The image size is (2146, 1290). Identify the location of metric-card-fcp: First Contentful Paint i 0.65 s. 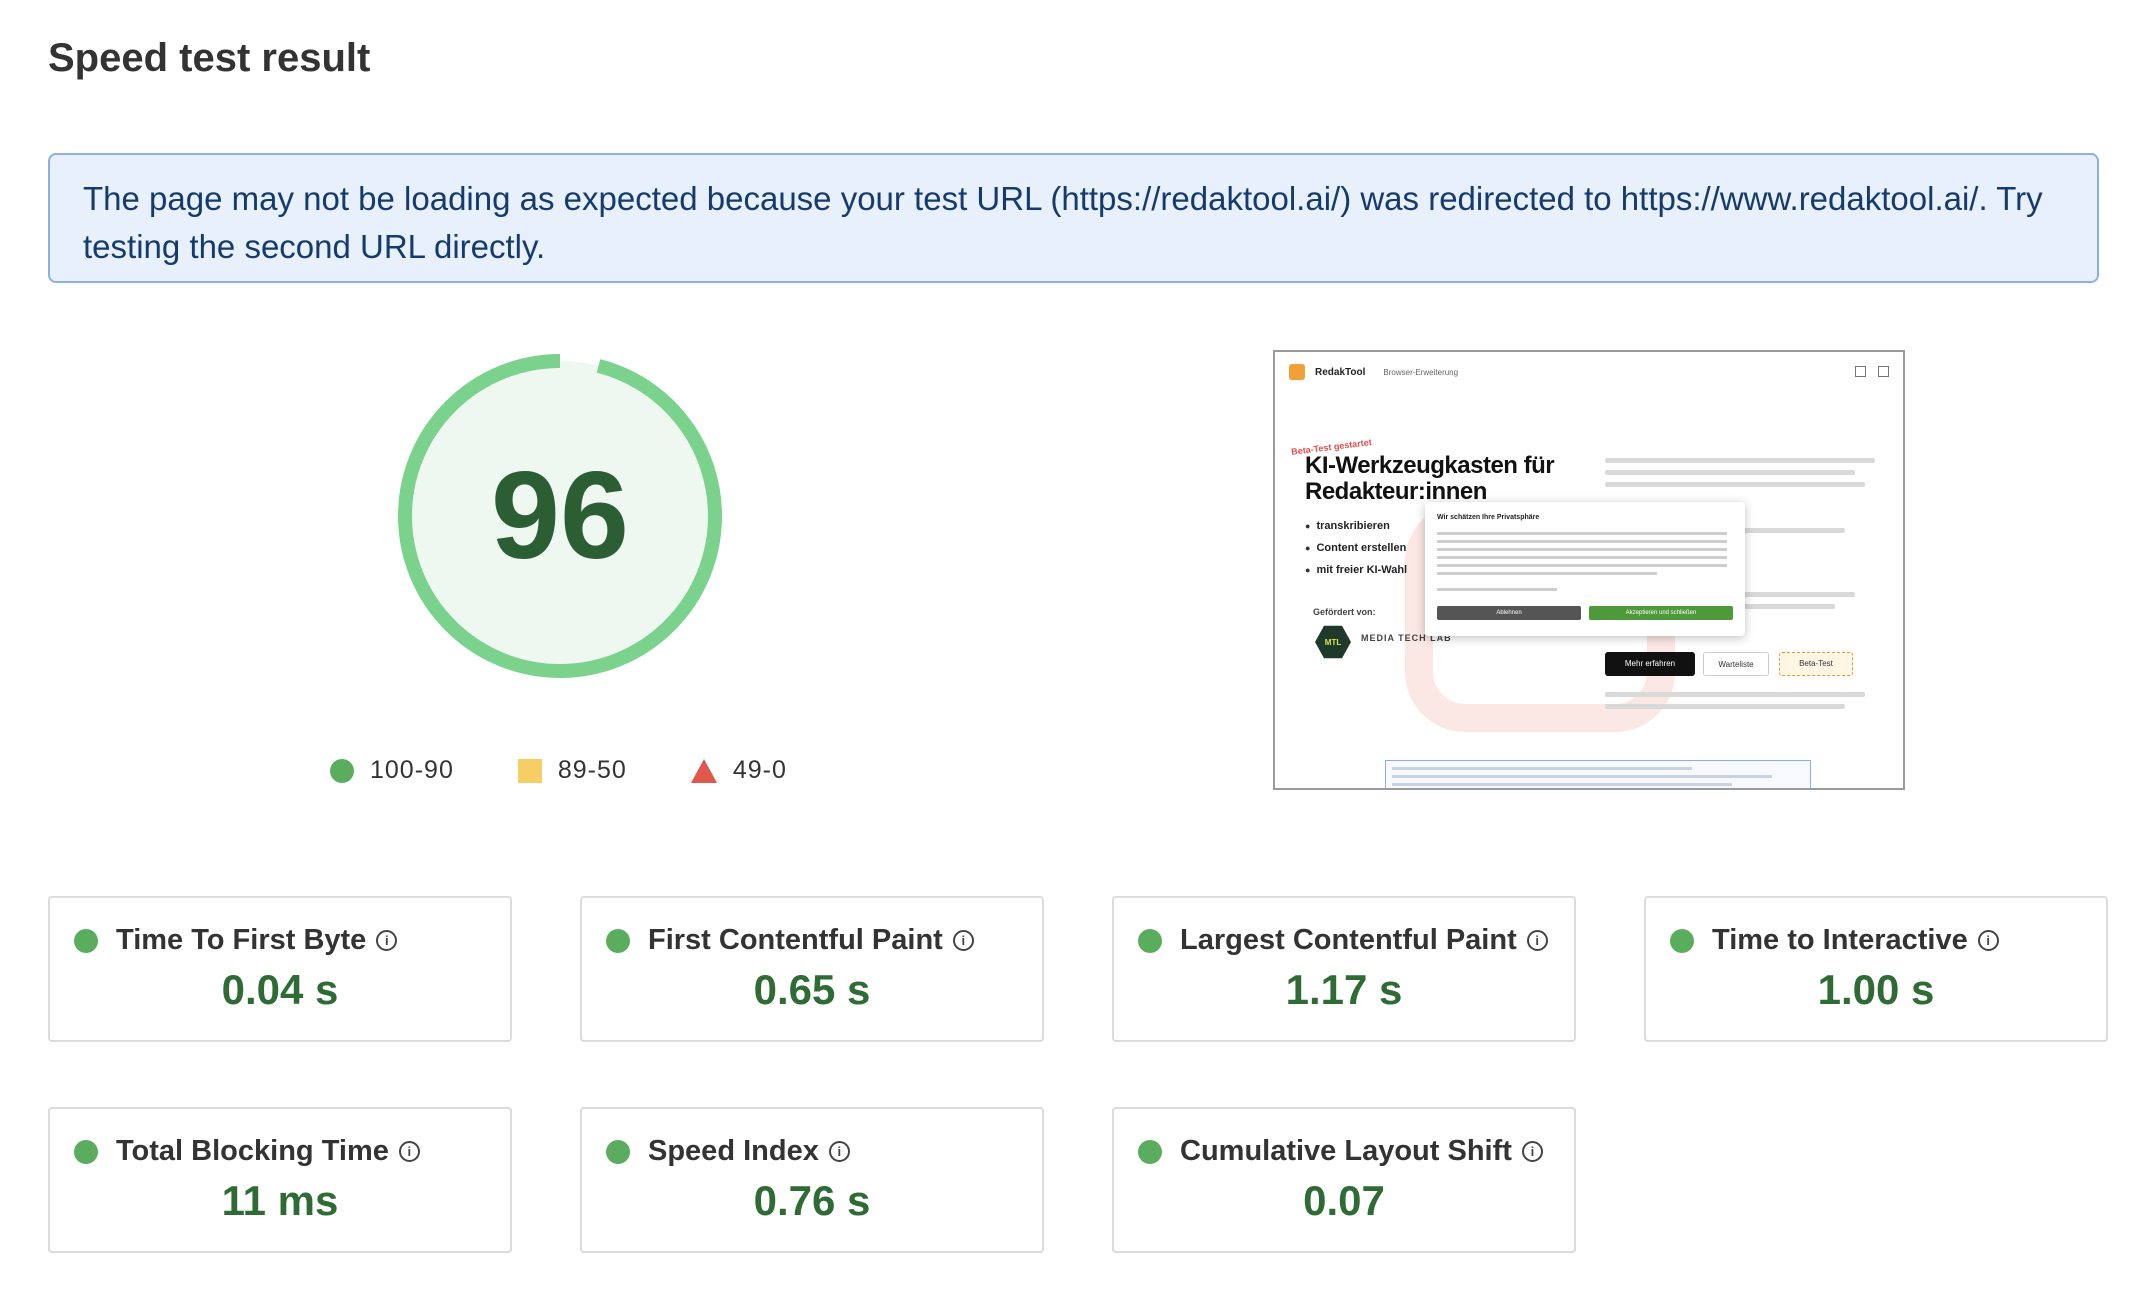
(812, 969).